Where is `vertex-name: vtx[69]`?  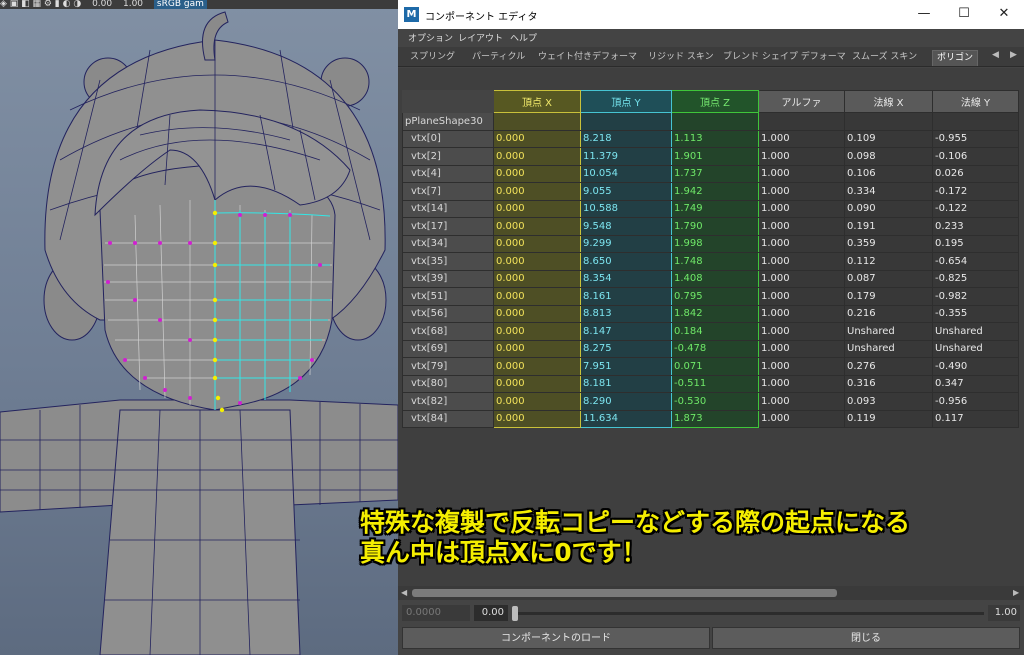 vertex-name: vtx[69] is located at coordinates (448, 348).